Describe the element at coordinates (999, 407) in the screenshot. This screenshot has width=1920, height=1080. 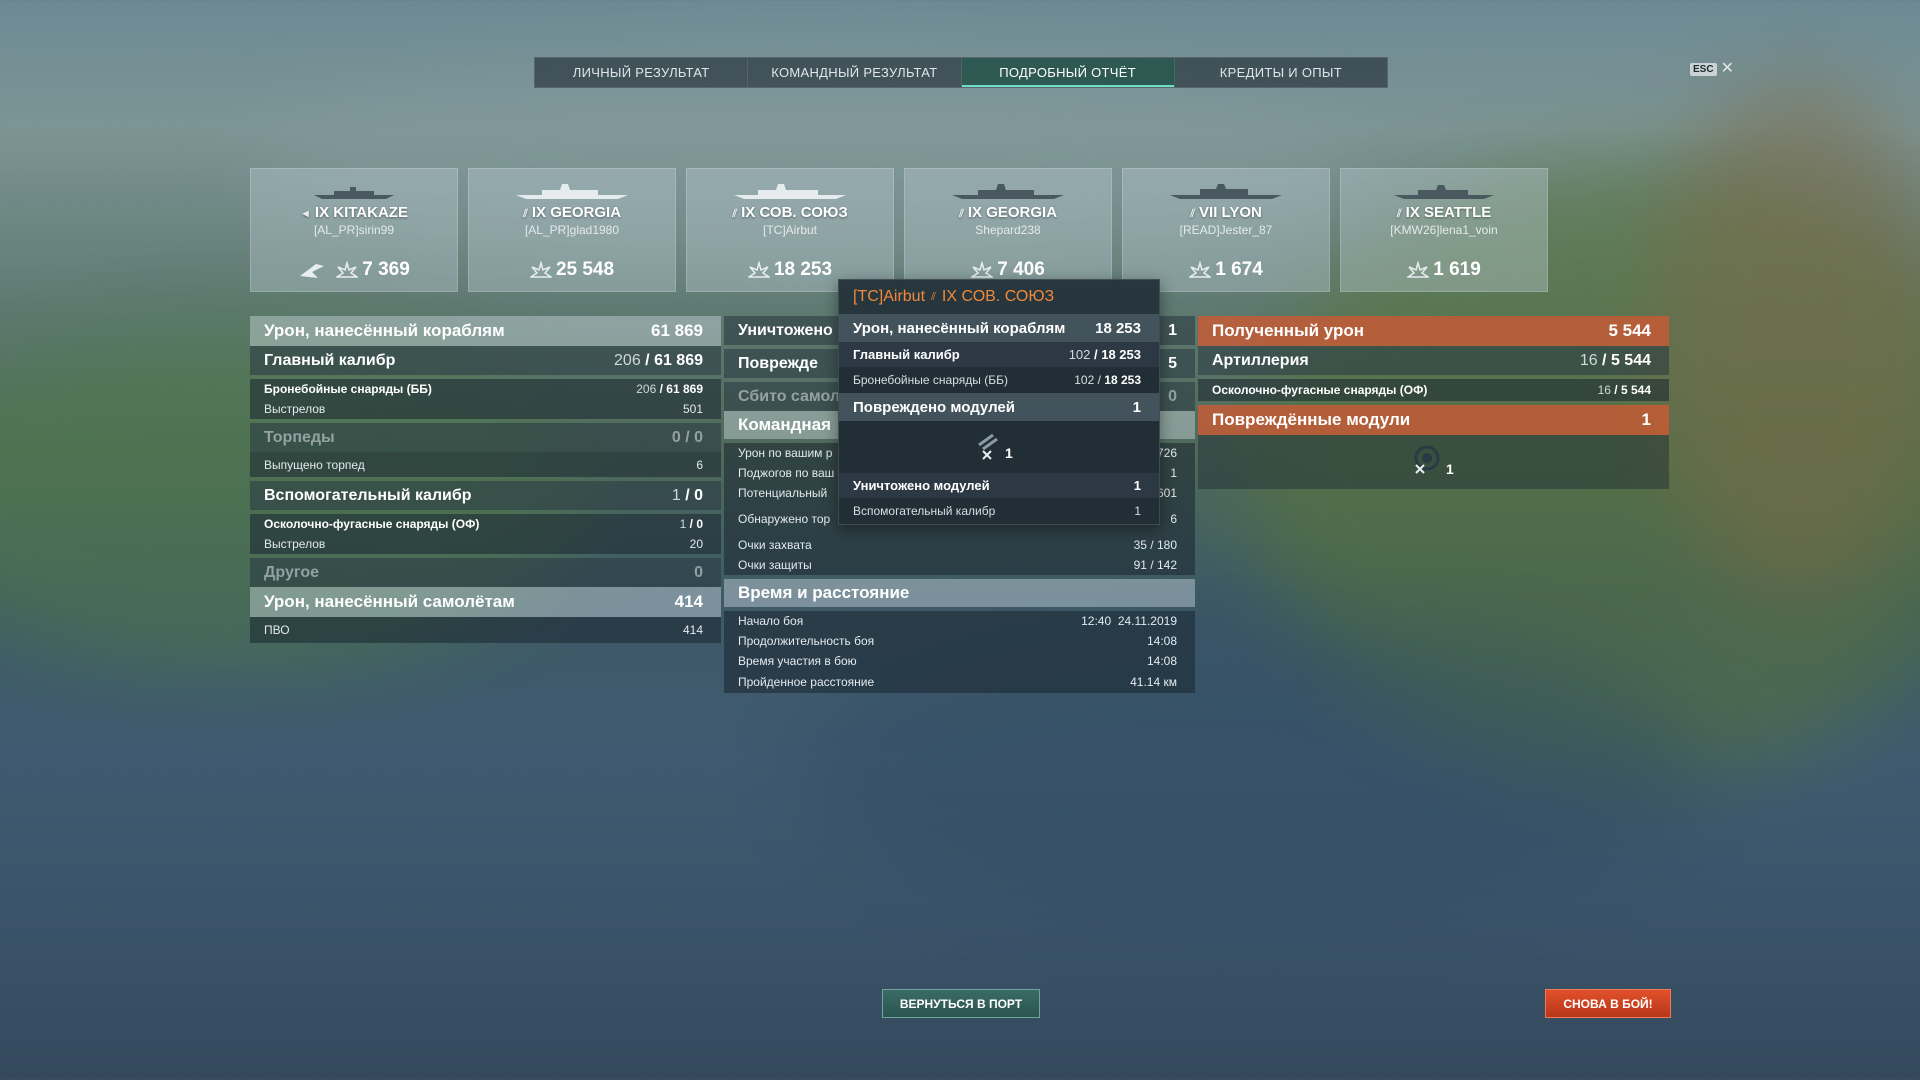
I see `tooltip-damaged-modules: Повреждено модулей 1` at that location.